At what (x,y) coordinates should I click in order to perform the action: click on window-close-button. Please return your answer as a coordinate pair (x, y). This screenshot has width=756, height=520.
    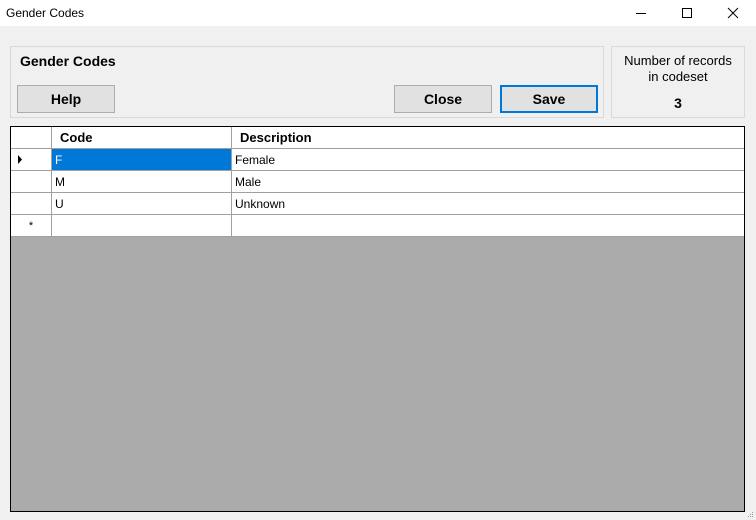
    Looking at the image, I should click on (733, 13).